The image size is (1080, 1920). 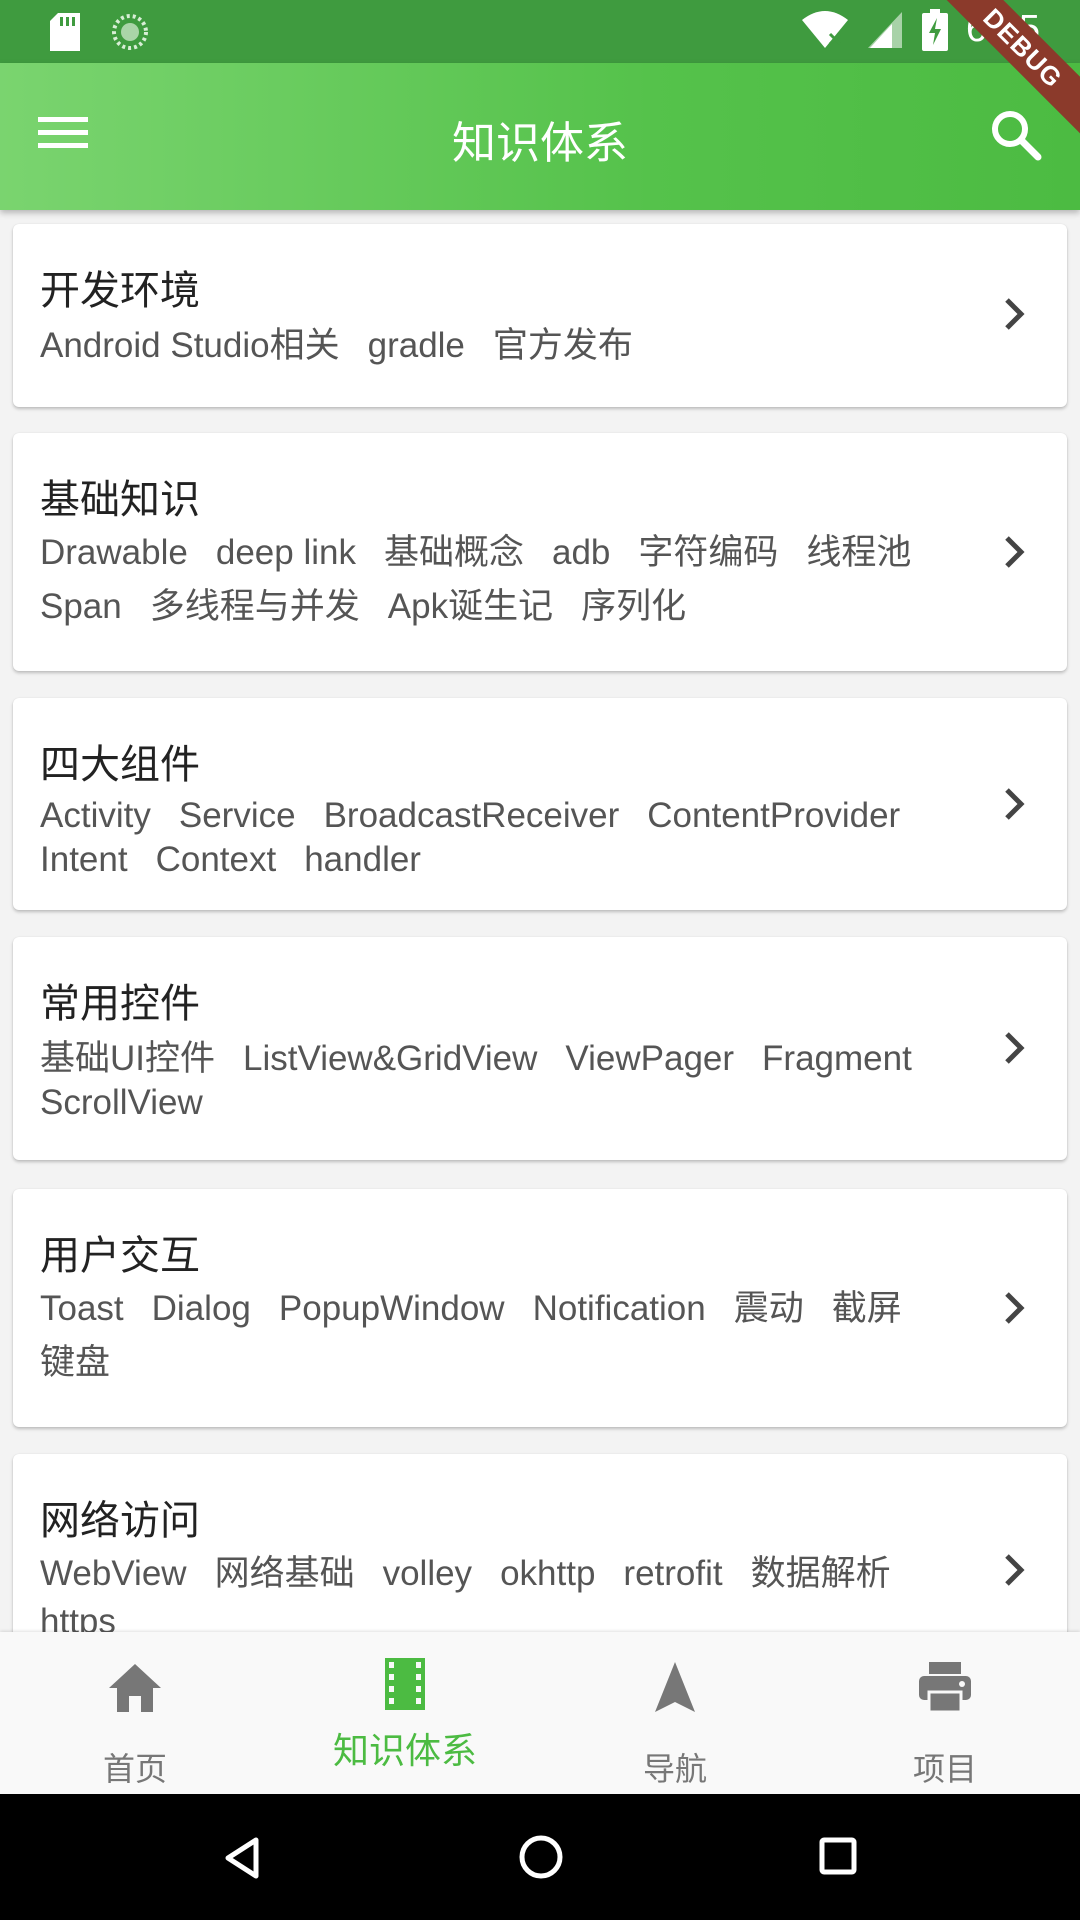 I want to click on category-title: 基础知识, so click(x=120, y=500).